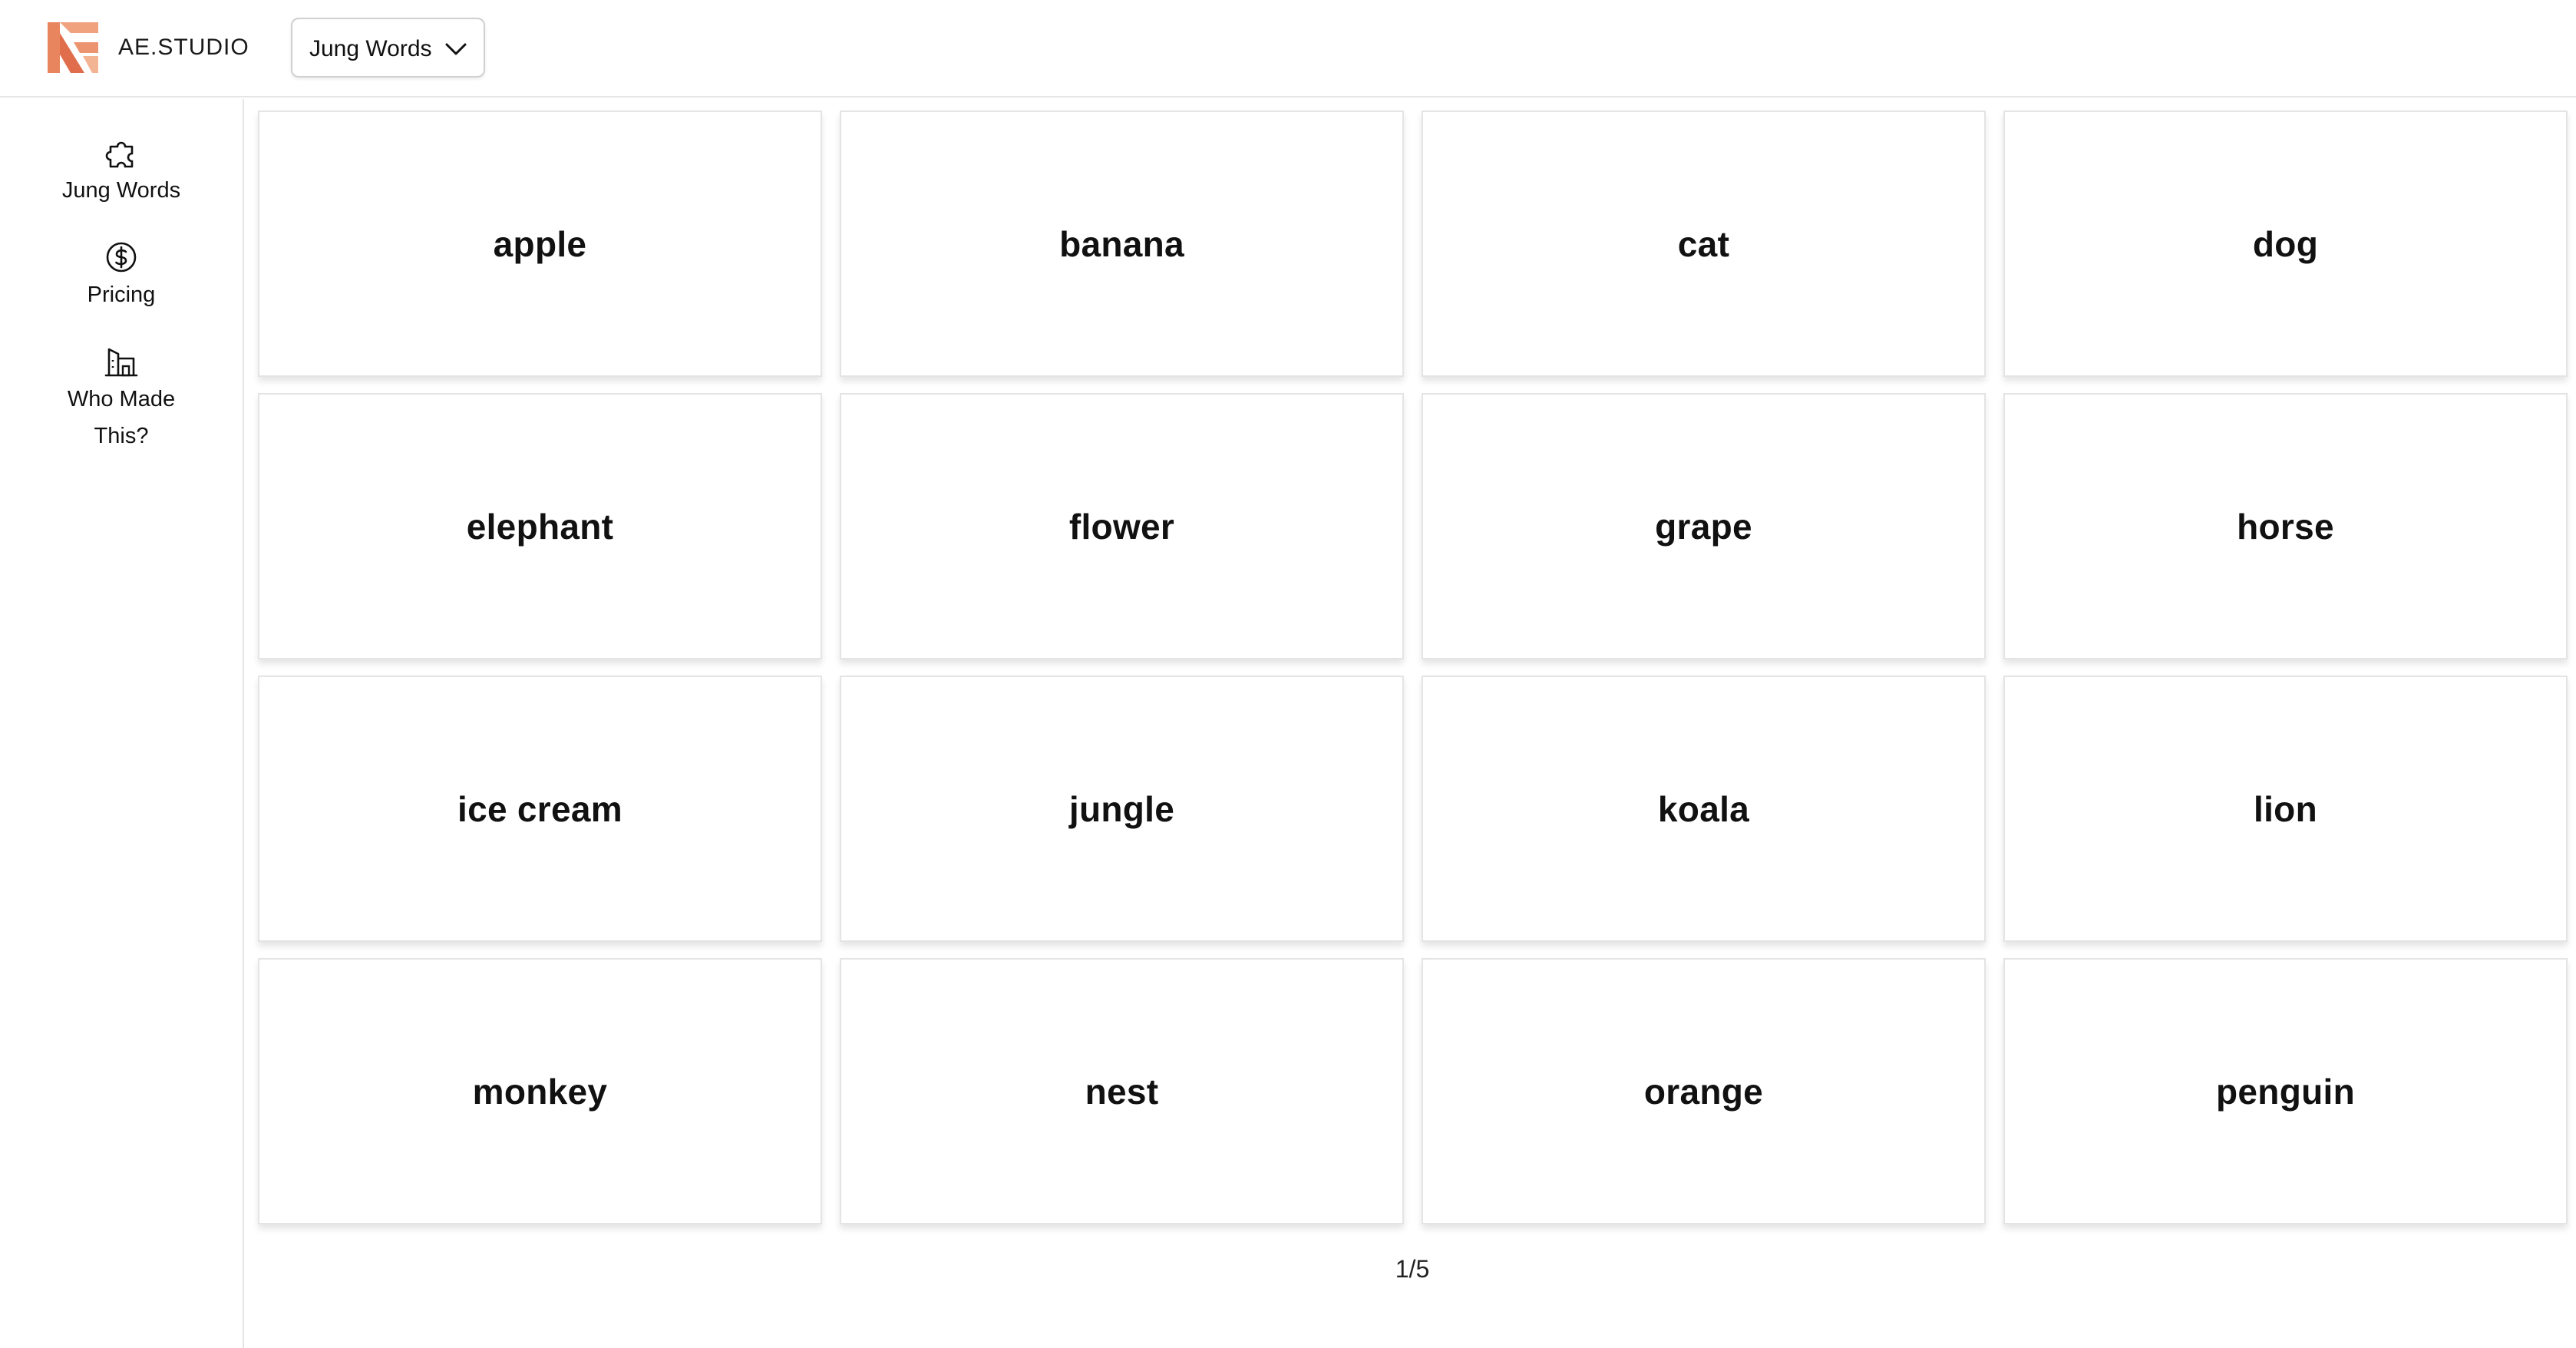 Image resolution: width=2576 pixels, height=1348 pixels. I want to click on word-card: lion, so click(2285, 809).